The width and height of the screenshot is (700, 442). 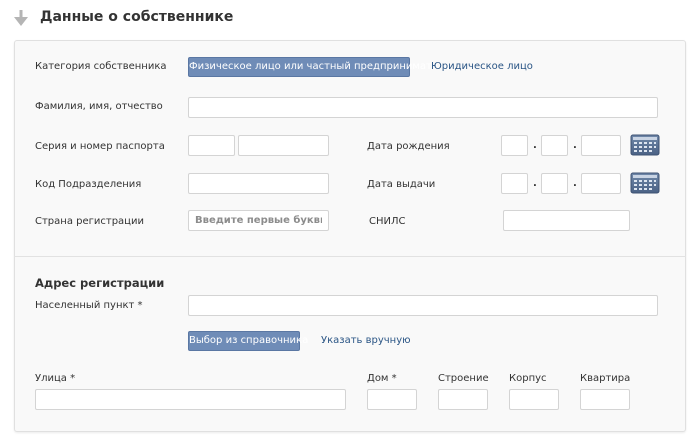 I want to click on passport-label: Серия и номер паспорта, so click(x=100, y=146).